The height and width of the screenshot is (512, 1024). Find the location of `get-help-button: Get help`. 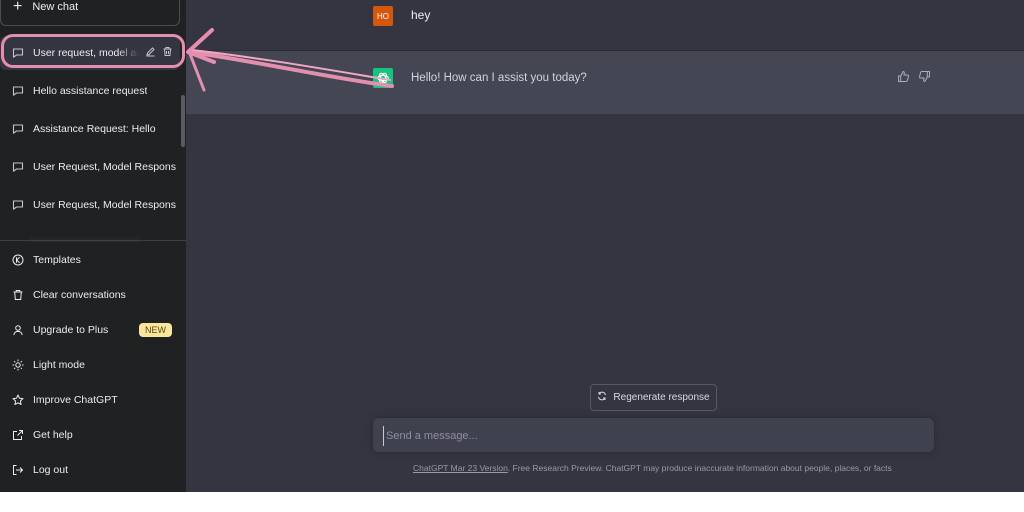

get-help-button: Get help is located at coordinates (93, 435).